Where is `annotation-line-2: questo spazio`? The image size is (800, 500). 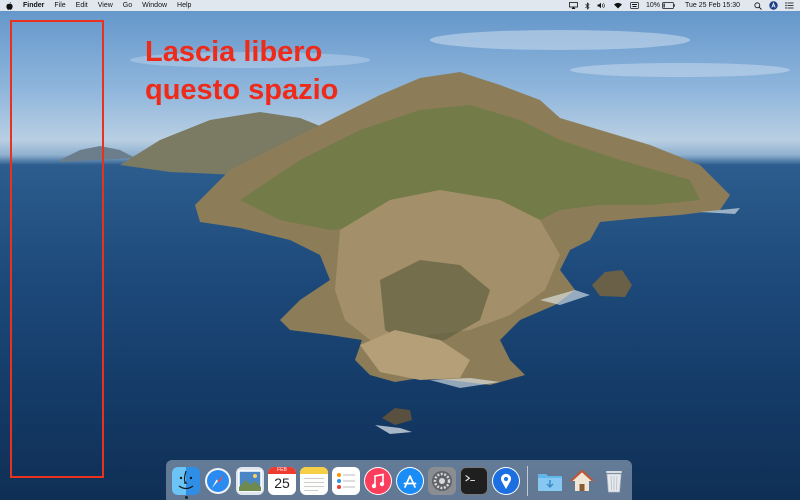 annotation-line-2: questo spazio is located at coordinates (242, 90).